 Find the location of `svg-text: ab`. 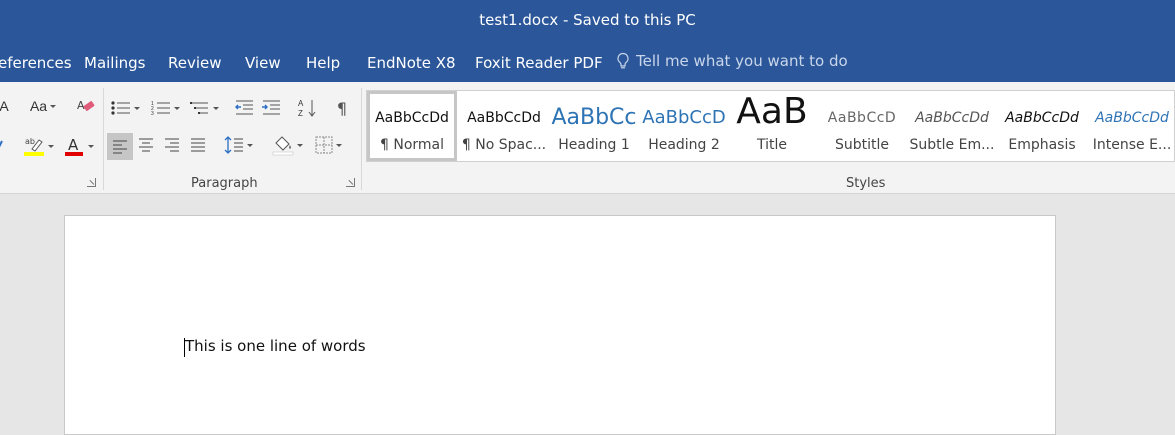

svg-text: ab is located at coordinates (30, 141).